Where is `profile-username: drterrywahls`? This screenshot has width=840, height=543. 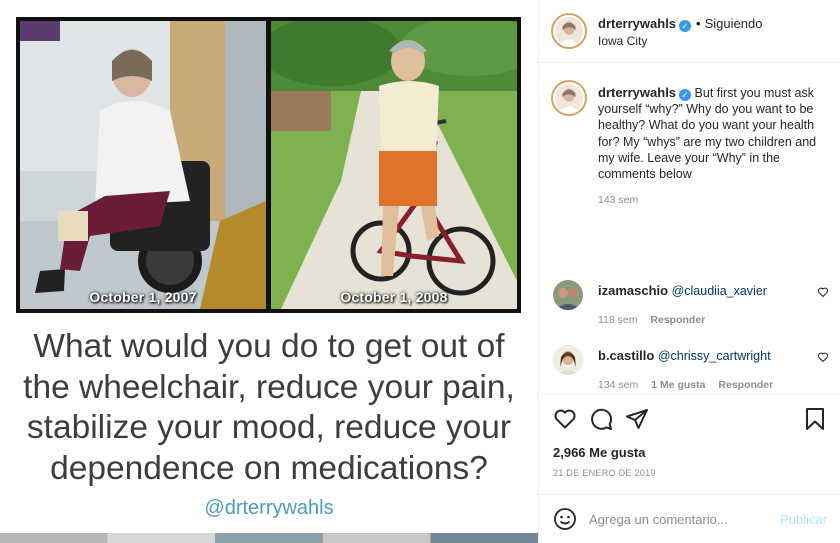
profile-username: drterrywahls is located at coordinates (637, 23).